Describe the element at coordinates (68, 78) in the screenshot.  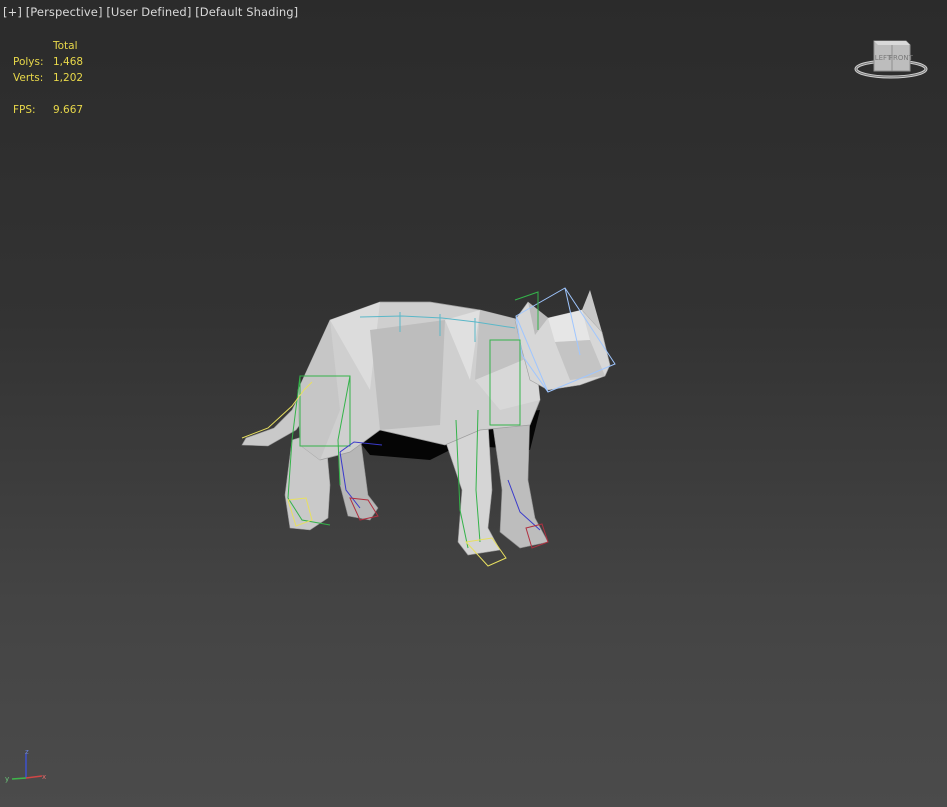
I see `verts-value: 1,202` at that location.